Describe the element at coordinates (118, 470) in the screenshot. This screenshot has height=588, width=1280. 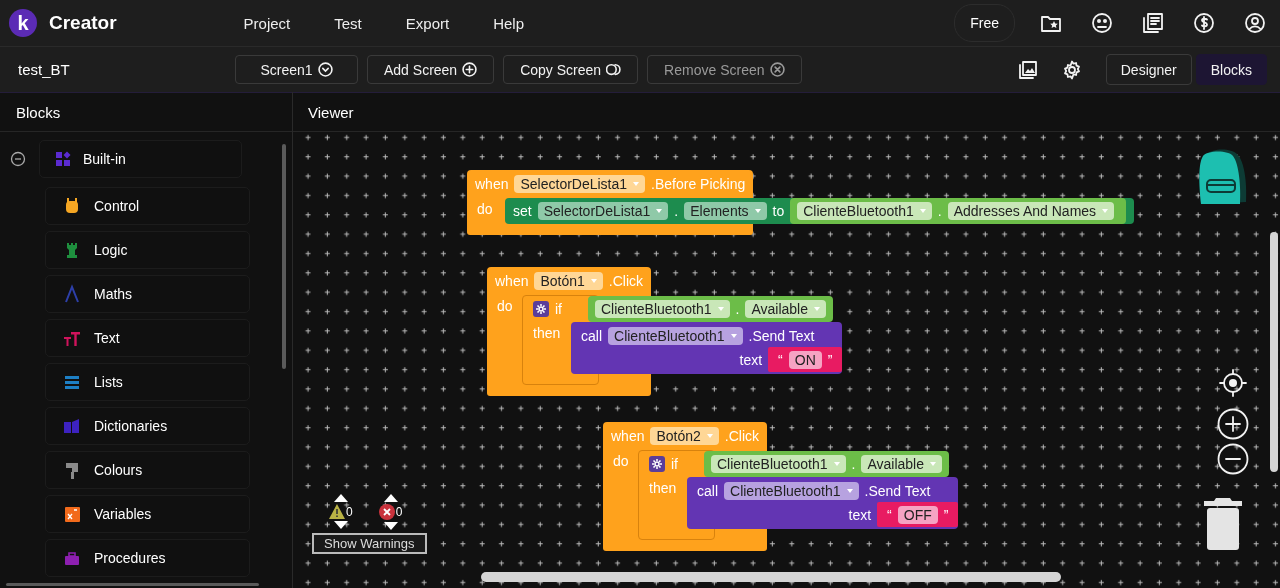
I see `category-label: Colours` at that location.